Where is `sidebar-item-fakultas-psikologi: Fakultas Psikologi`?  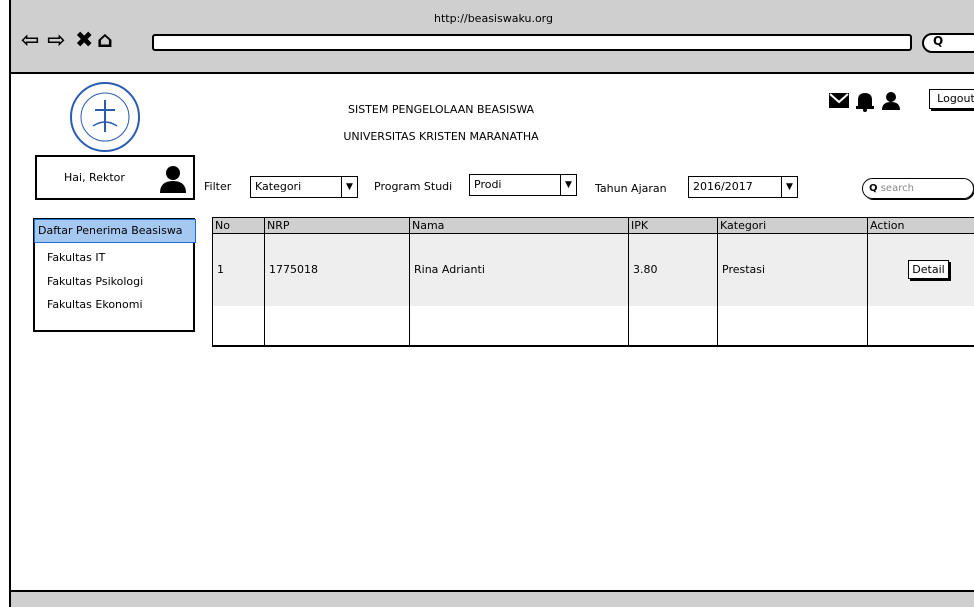
sidebar-item-fakultas-psikologi: Fakultas Psikologi is located at coordinates (95, 281).